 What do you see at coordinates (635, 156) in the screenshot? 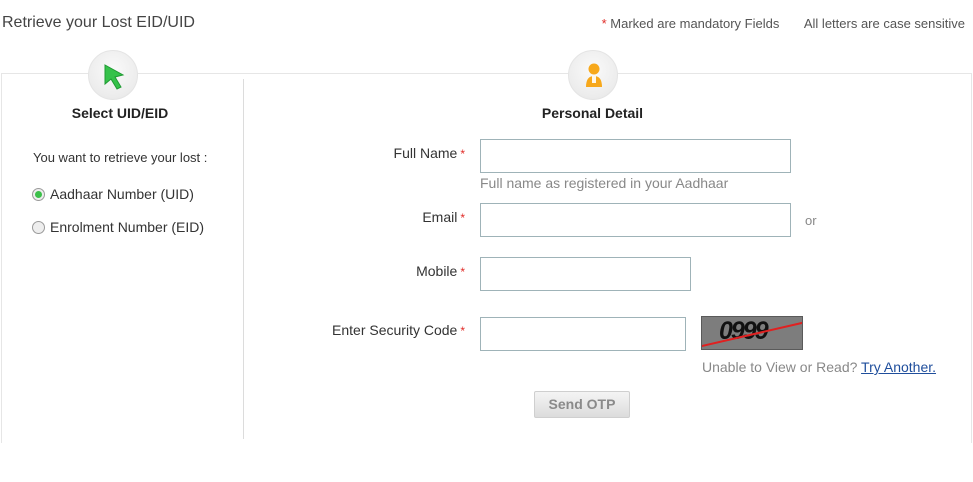
I see `full-name-input` at bounding box center [635, 156].